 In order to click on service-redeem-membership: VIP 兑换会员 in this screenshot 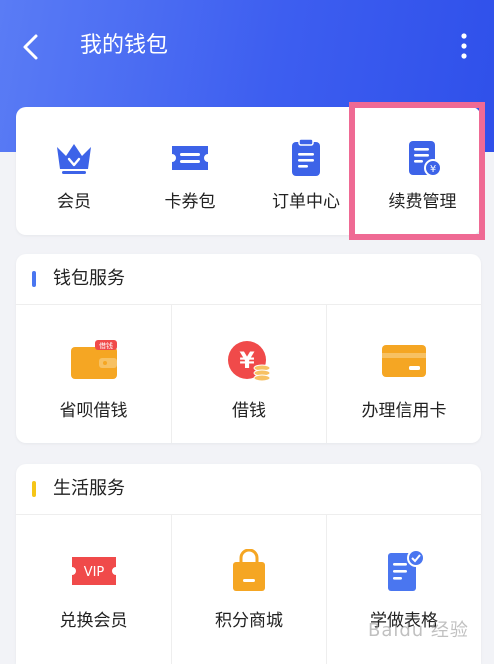, I will do `click(93, 589)`.